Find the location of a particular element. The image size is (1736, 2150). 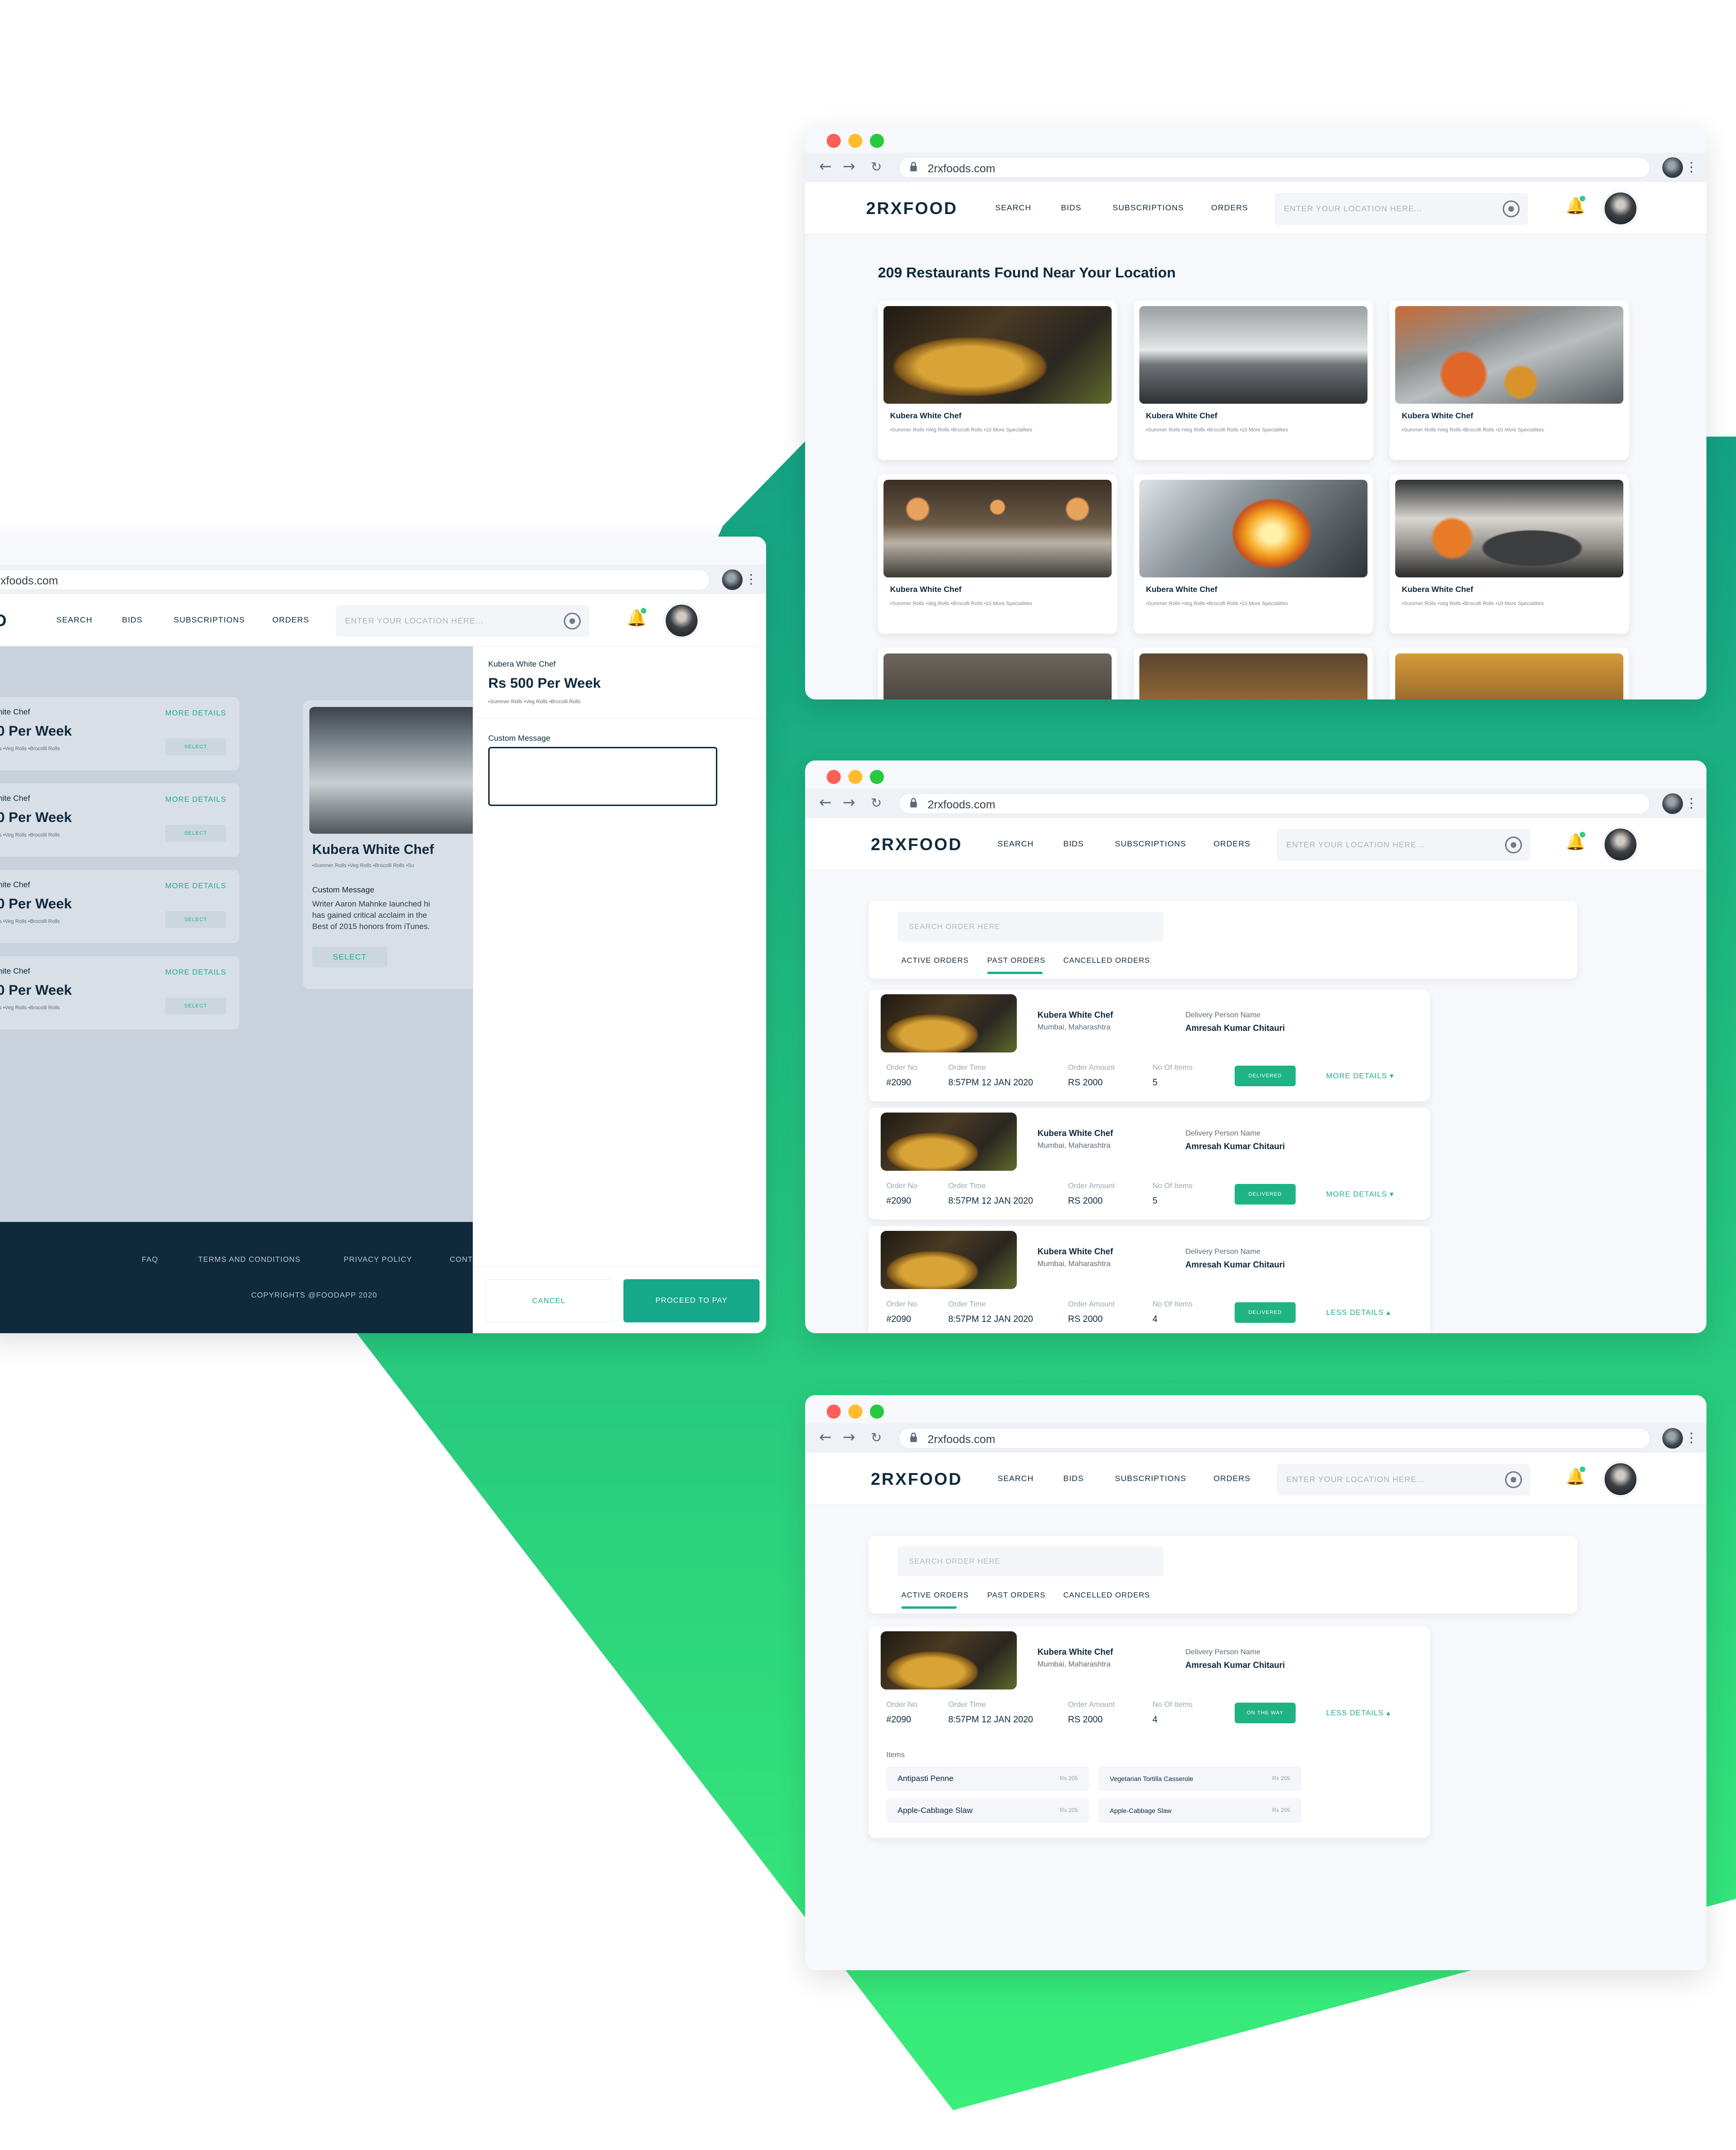

proceed-to-pay-button: PROCEED TO PAY is located at coordinates (691, 1300).